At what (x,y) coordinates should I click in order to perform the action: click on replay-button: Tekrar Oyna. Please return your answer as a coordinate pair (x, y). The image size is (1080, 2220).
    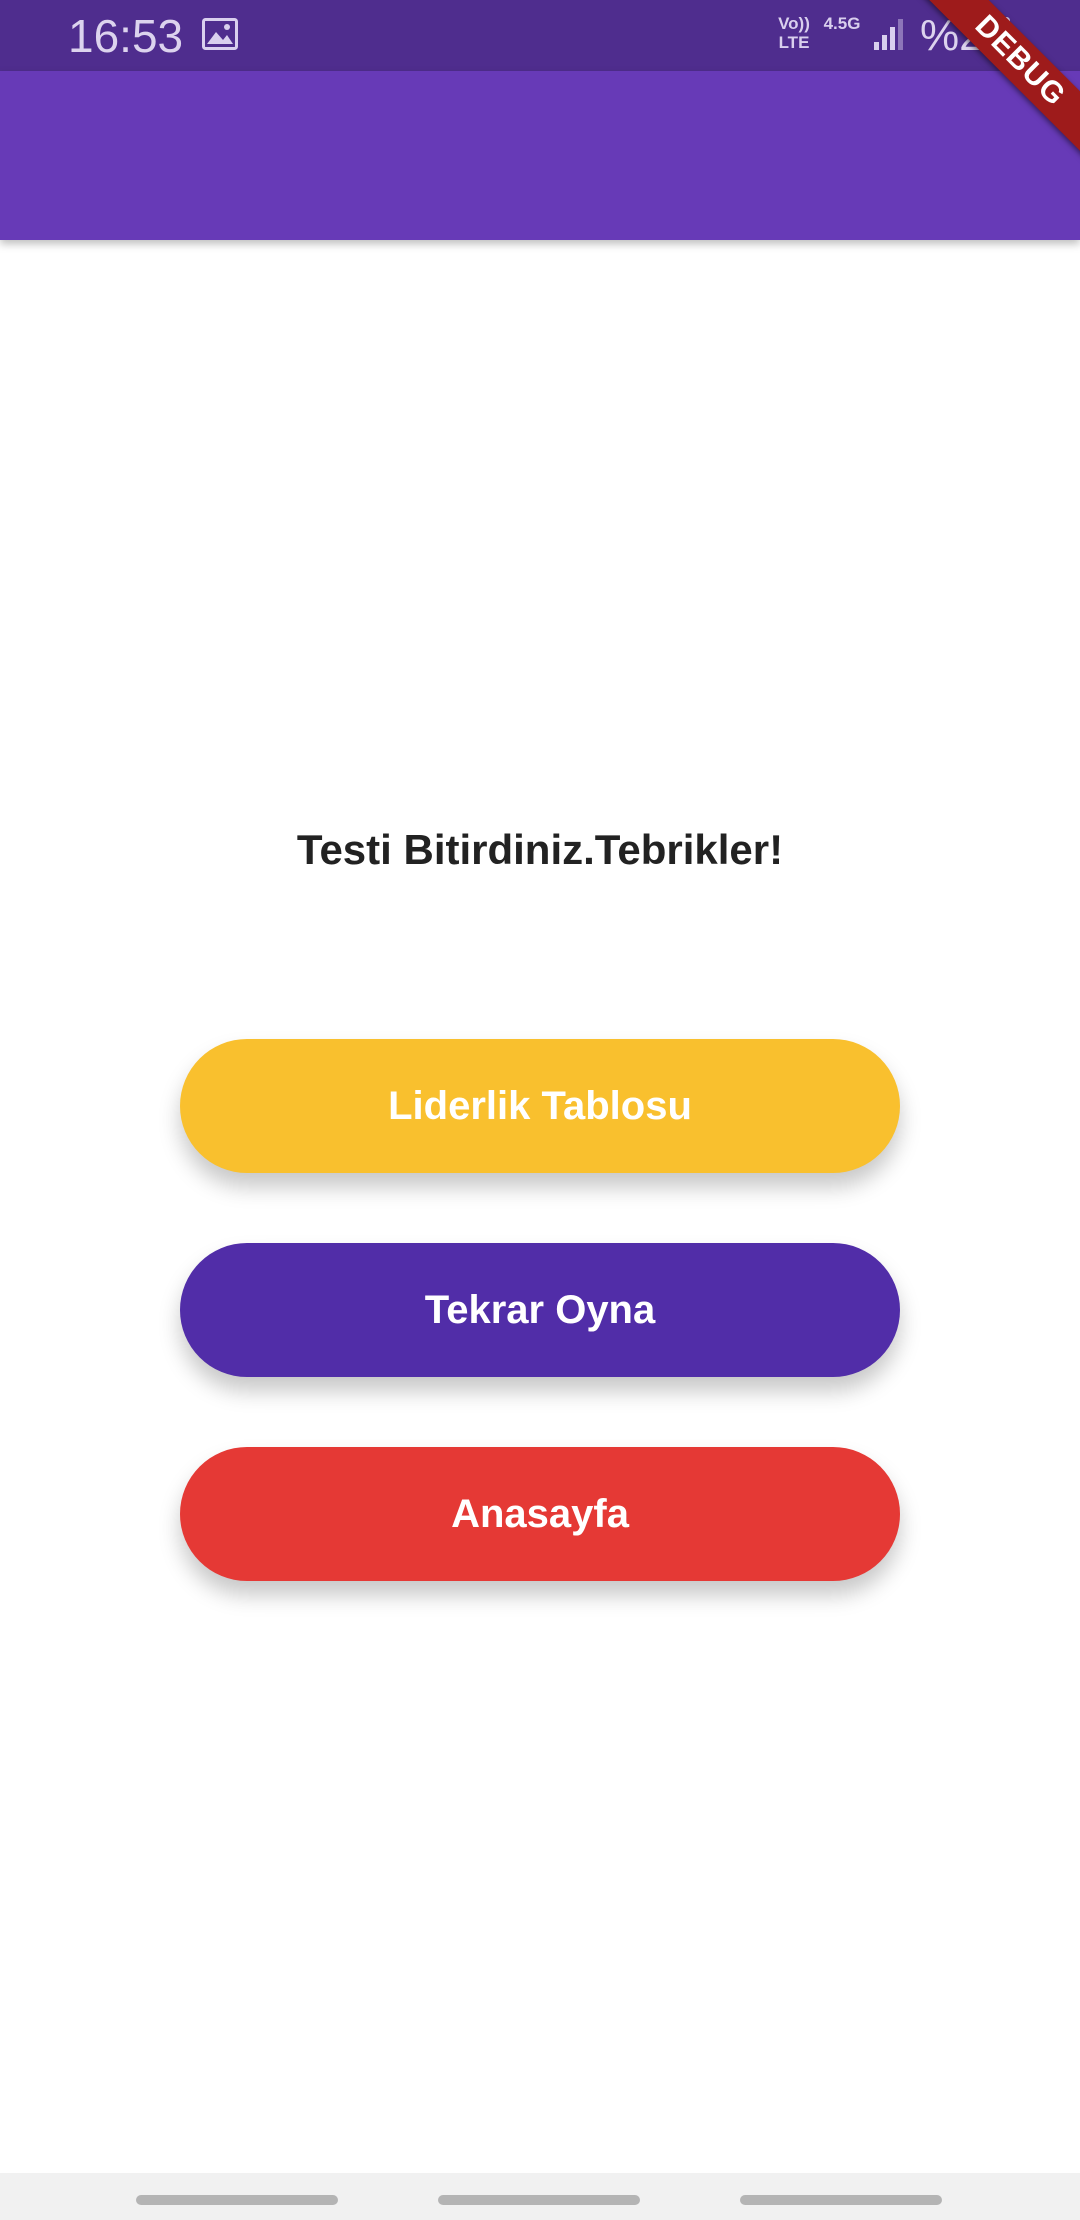
    Looking at the image, I should click on (540, 1310).